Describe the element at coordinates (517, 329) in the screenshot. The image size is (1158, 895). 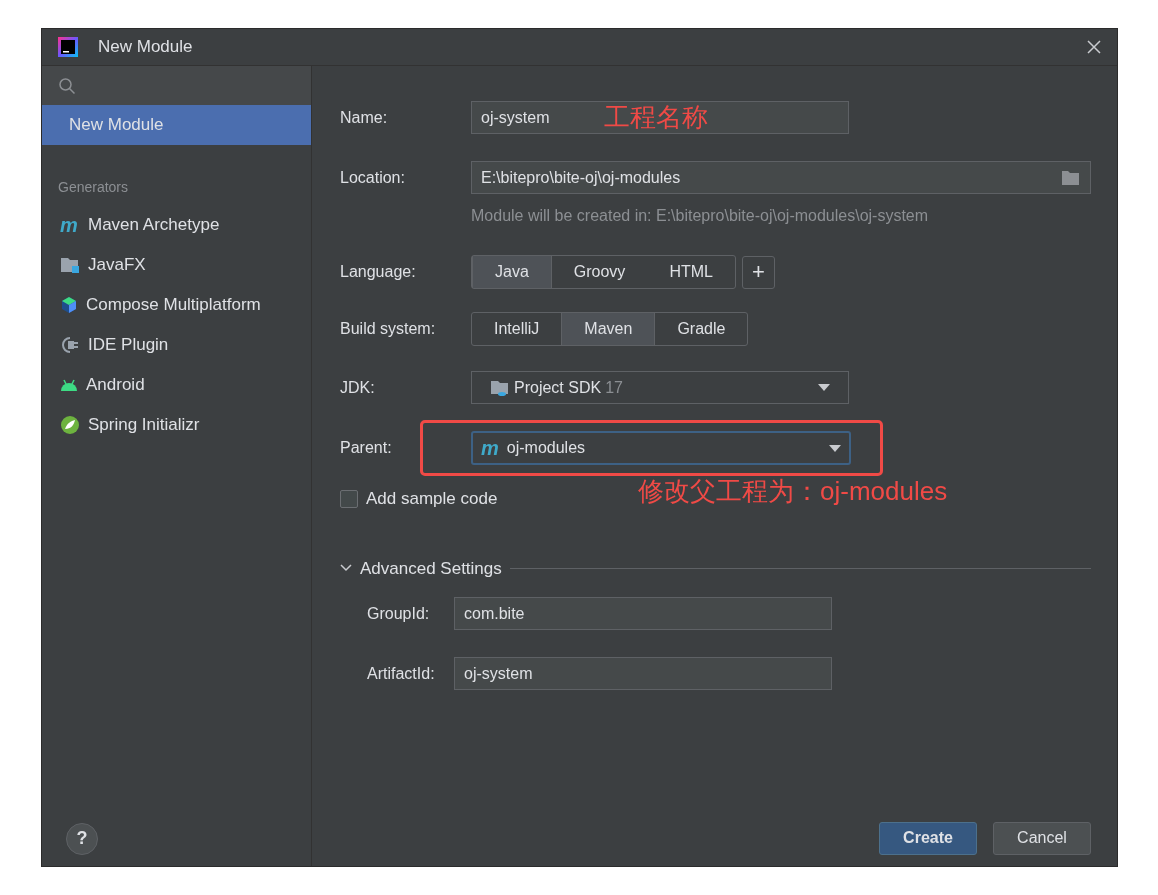
I see `build-system-option: IntelliJ` at that location.